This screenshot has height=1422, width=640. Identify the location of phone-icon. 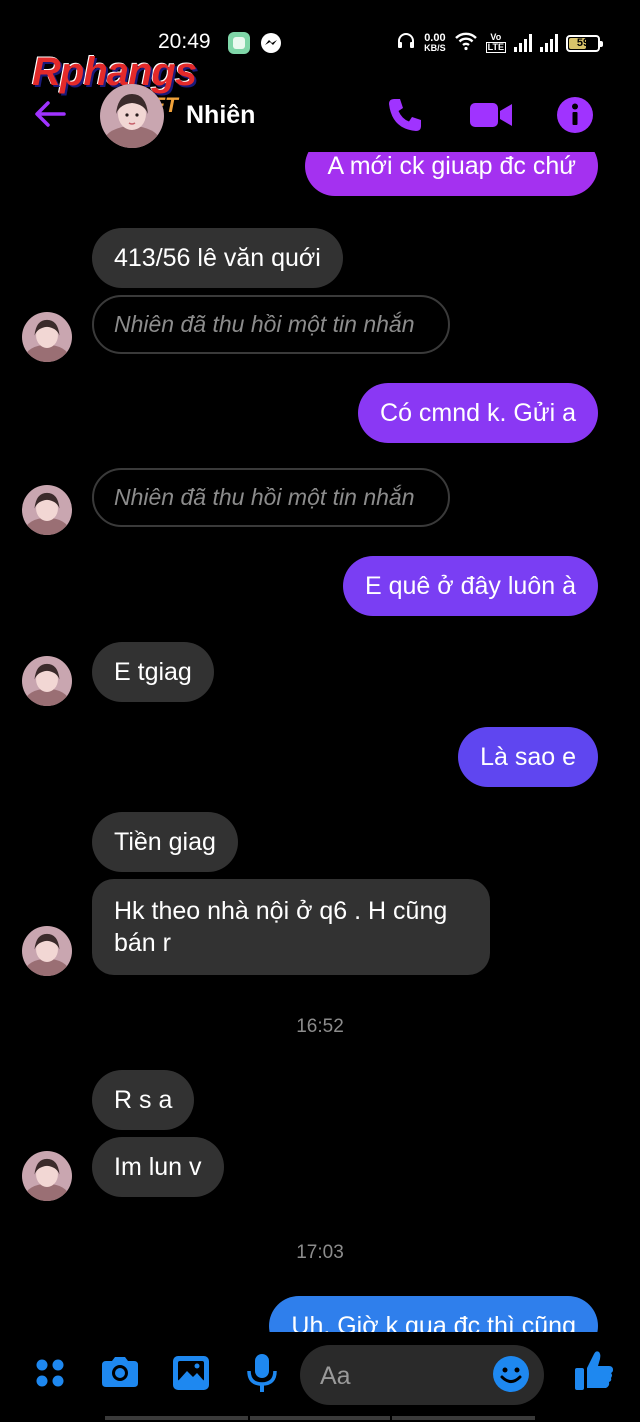
(405, 115).